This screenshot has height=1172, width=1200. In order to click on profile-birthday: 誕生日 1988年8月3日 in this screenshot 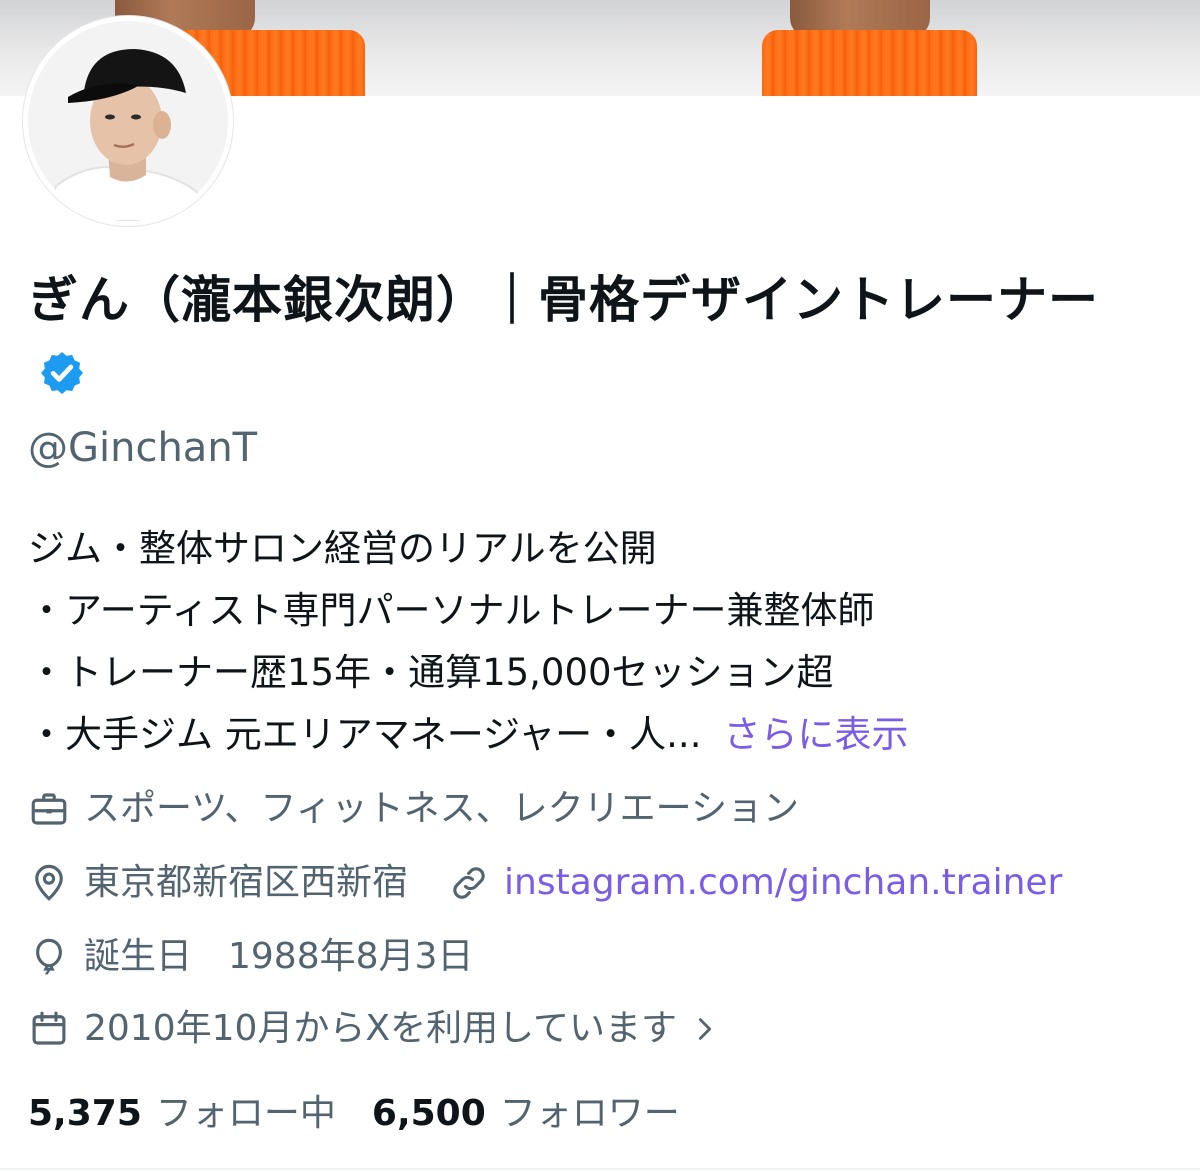, I will do `click(250, 957)`.